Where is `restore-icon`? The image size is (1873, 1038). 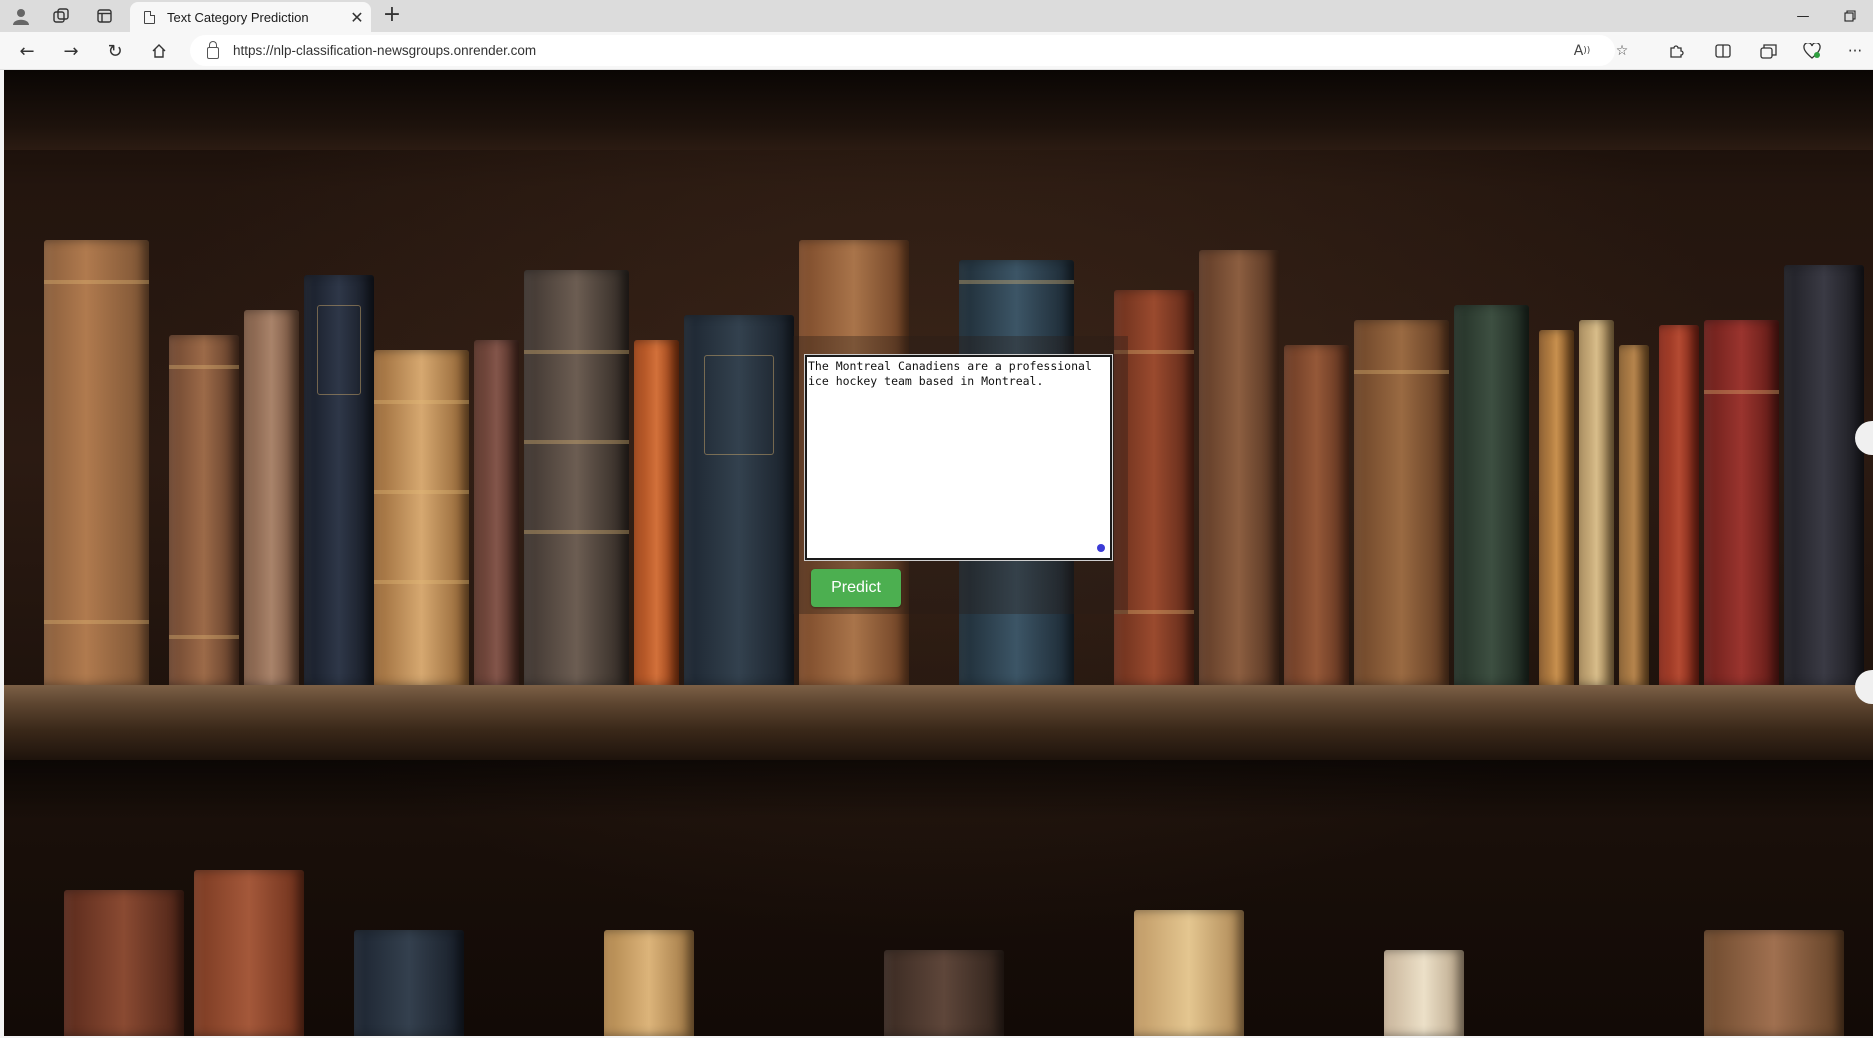
restore-icon is located at coordinates (1850, 16).